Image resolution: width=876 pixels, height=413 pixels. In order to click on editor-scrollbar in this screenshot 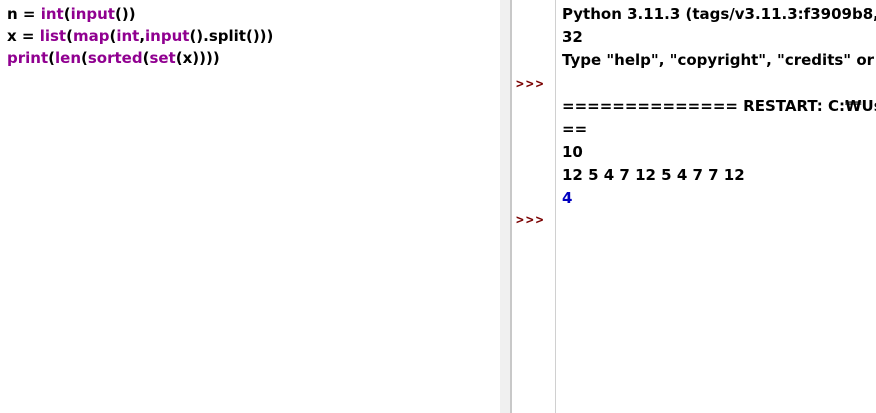, I will do `click(505, 206)`.